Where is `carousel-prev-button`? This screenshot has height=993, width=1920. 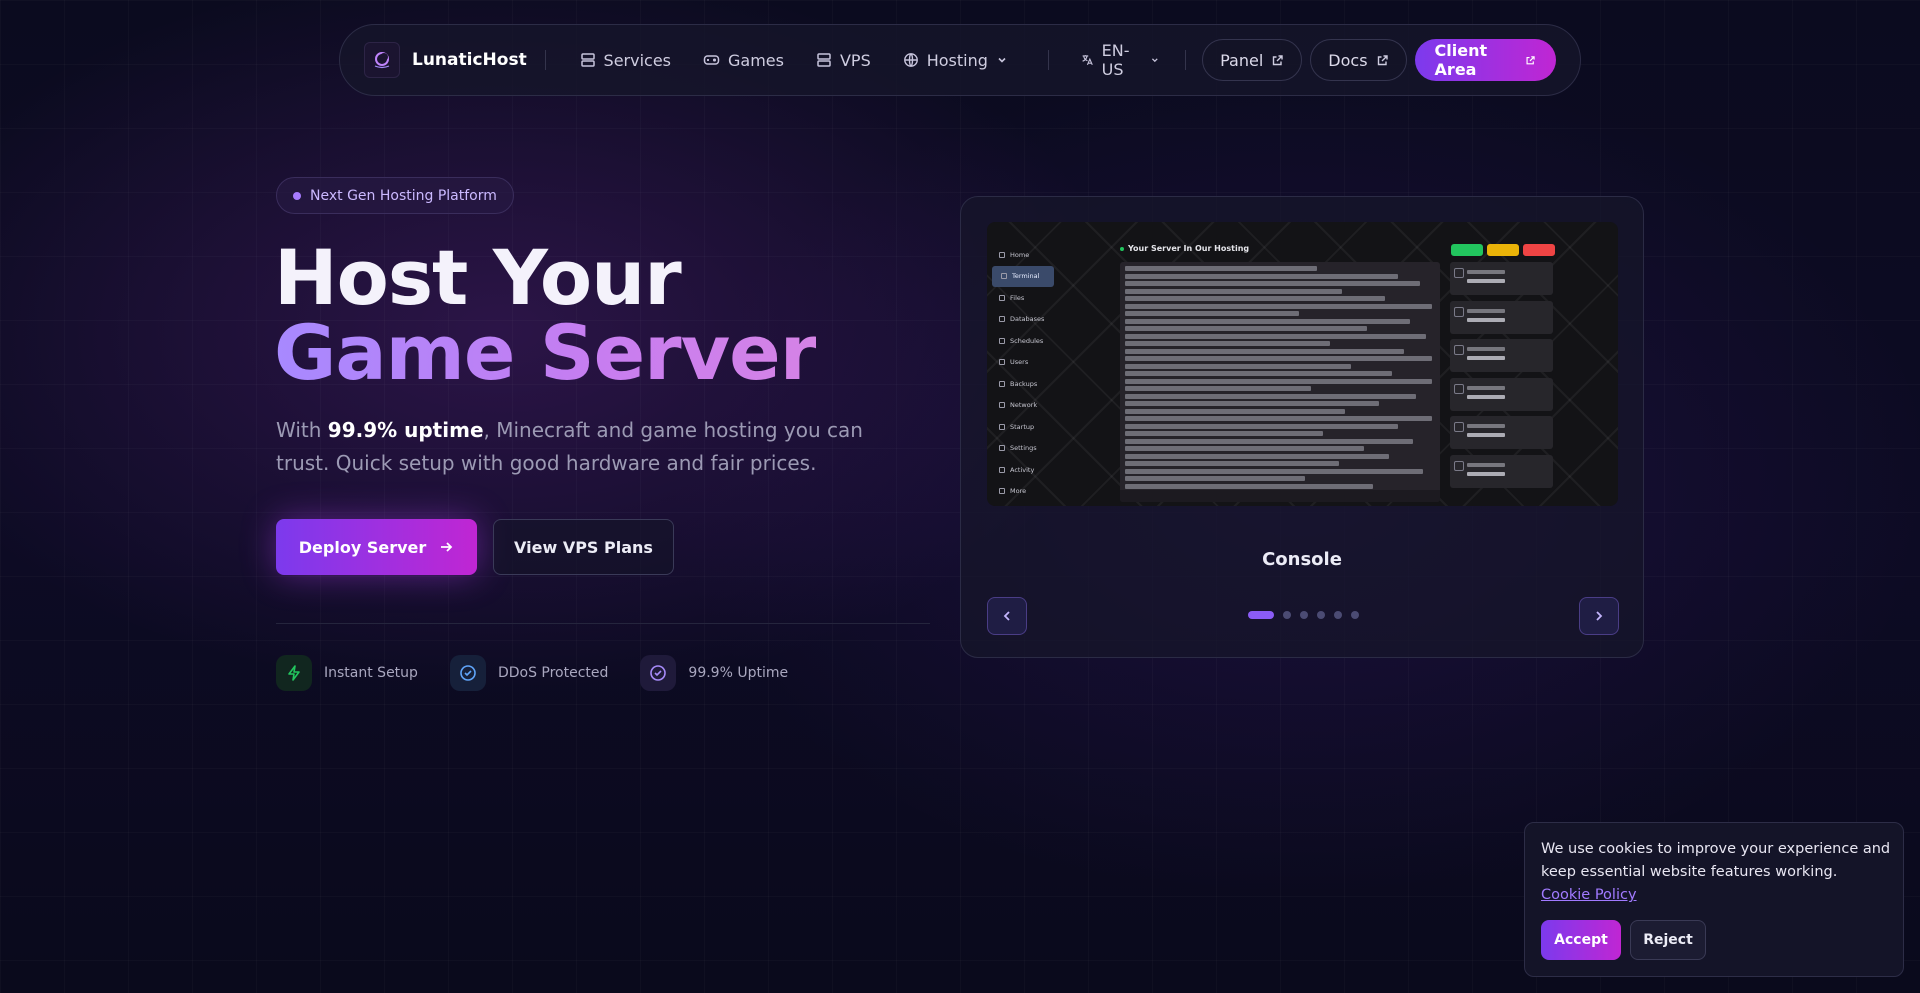
carousel-prev-button is located at coordinates (1007, 616).